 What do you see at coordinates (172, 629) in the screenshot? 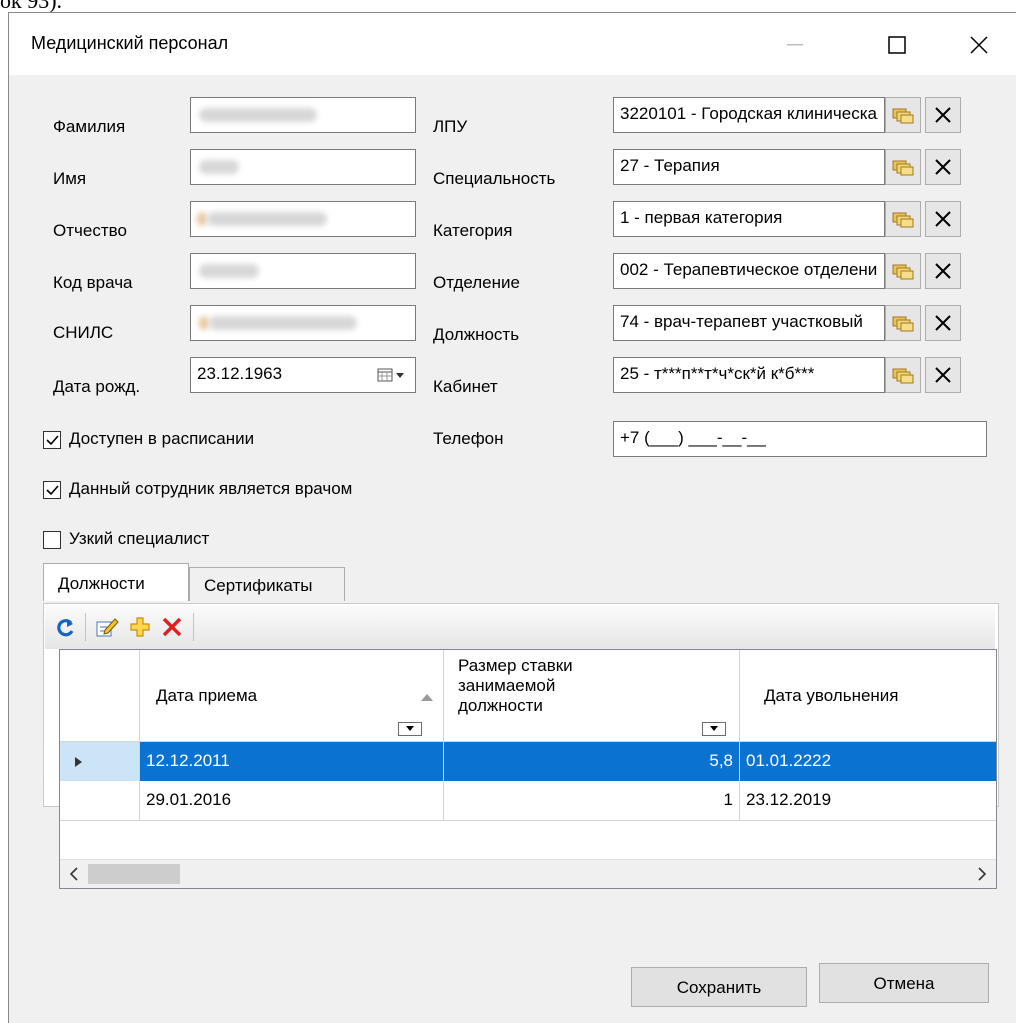
I see `delete-icon` at bounding box center [172, 629].